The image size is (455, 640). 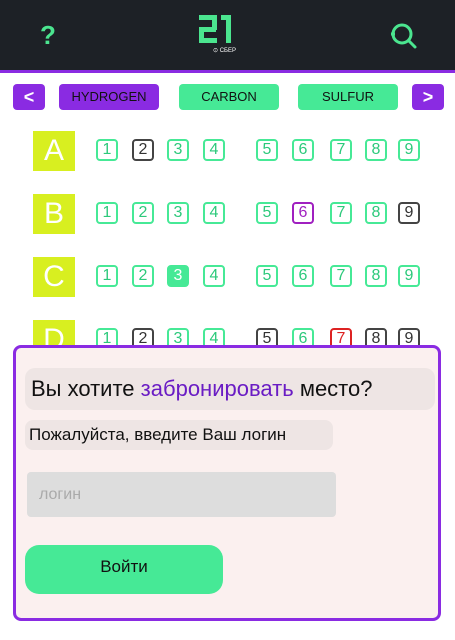 What do you see at coordinates (29, 97) in the screenshot?
I see `prev-arrow-button: <` at bounding box center [29, 97].